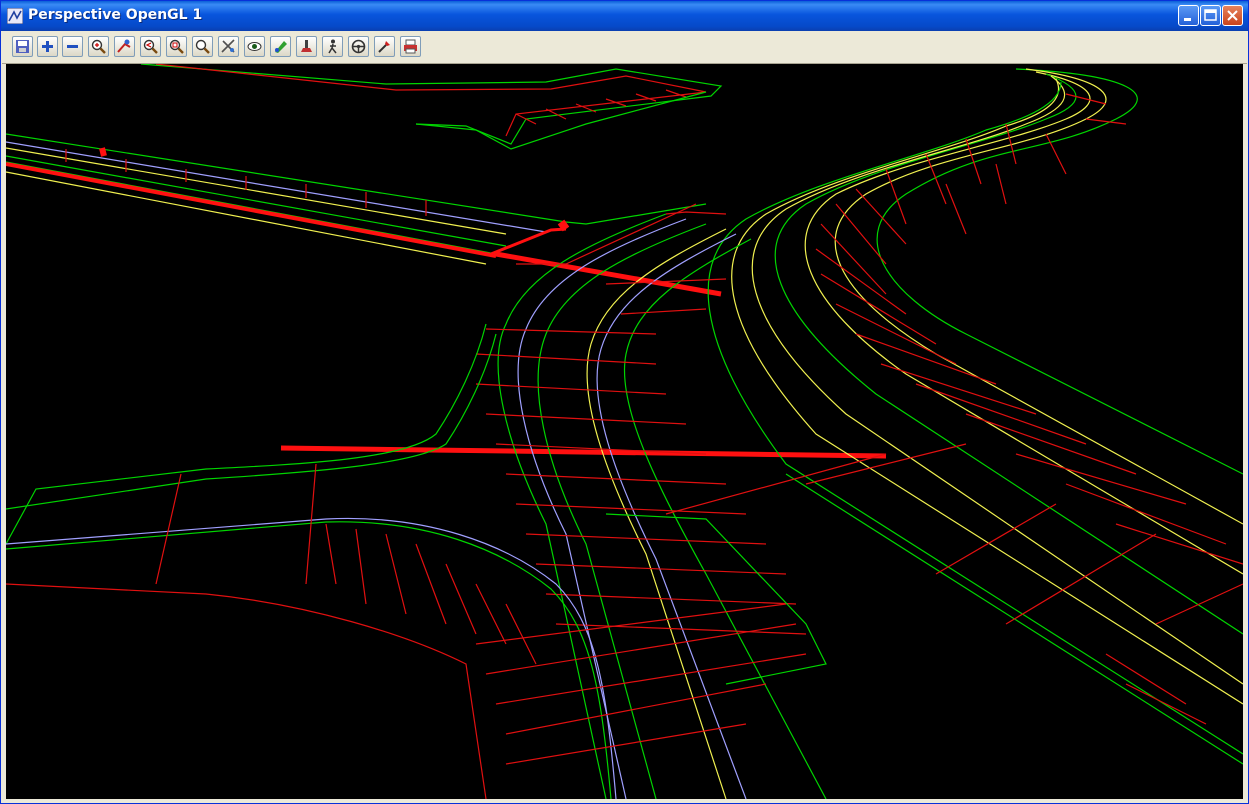 Image resolution: width=1249 pixels, height=804 pixels. I want to click on zoom-out-minus-icon, so click(72, 46).